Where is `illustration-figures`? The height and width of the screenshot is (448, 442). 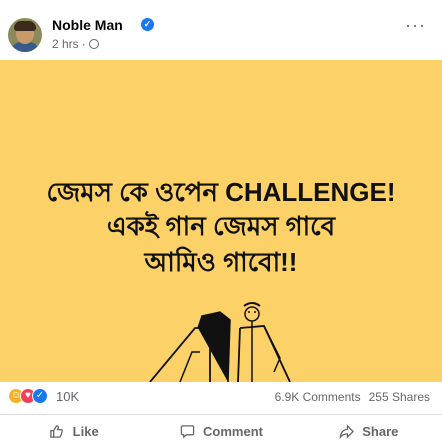 illustration-figures is located at coordinates (220, 342).